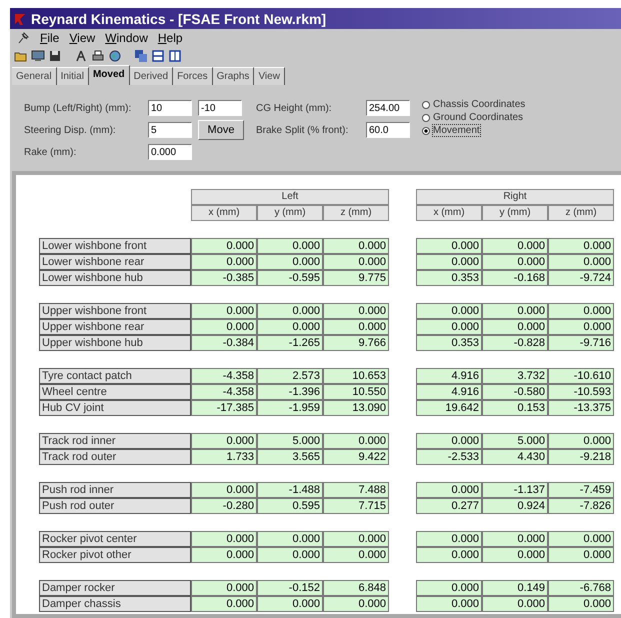 The height and width of the screenshot is (618, 621). I want to click on printer-icon, so click(98, 55).